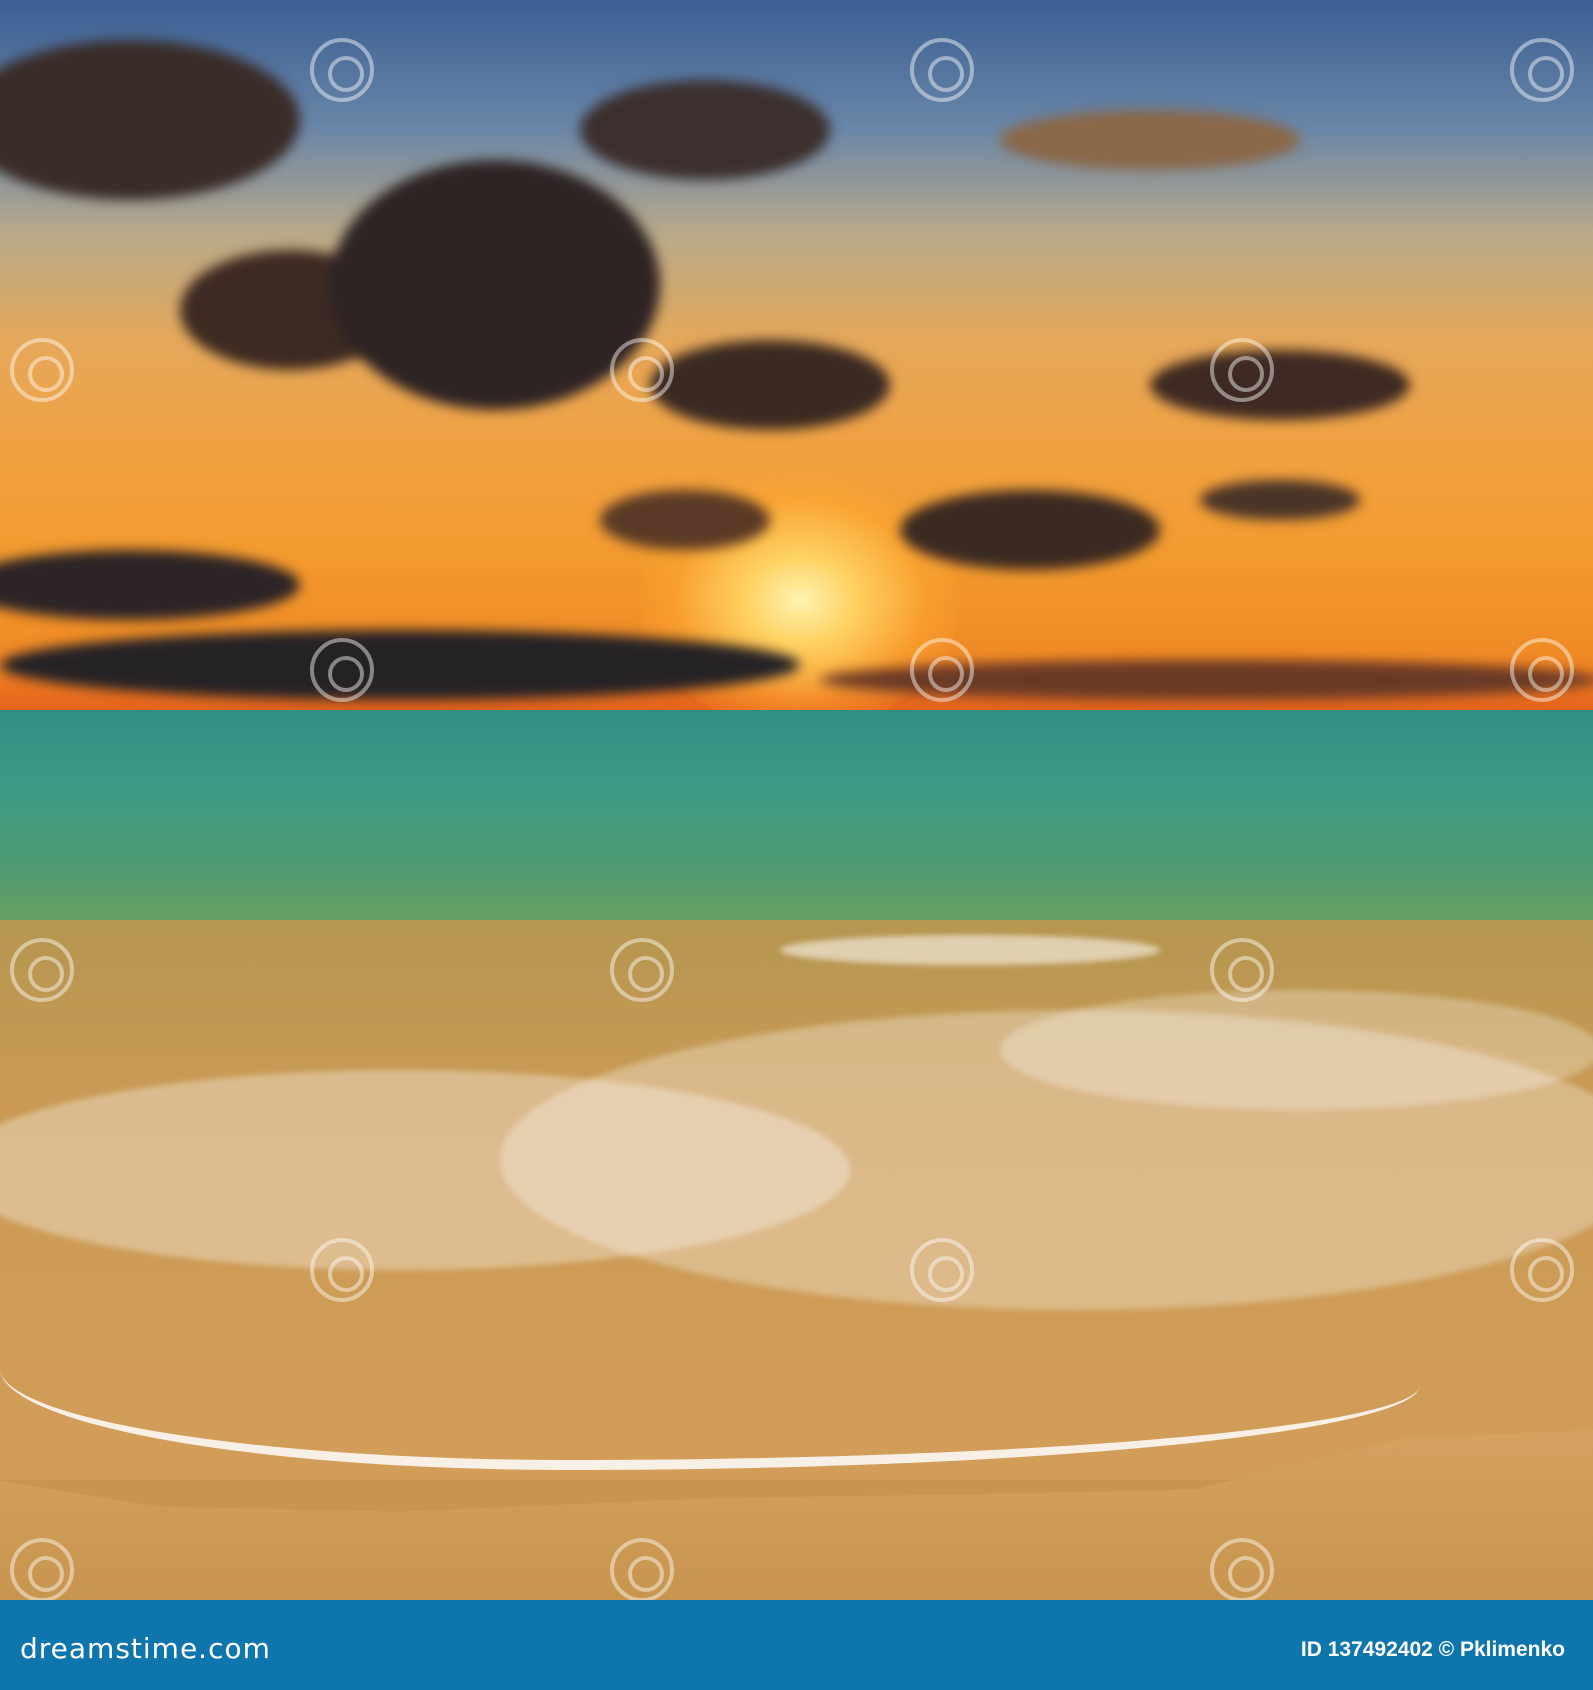 This screenshot has width=1593, height=1690. I want to click on image-credit: ID 137492402 © Pklimenko, so click(1432, 1649).